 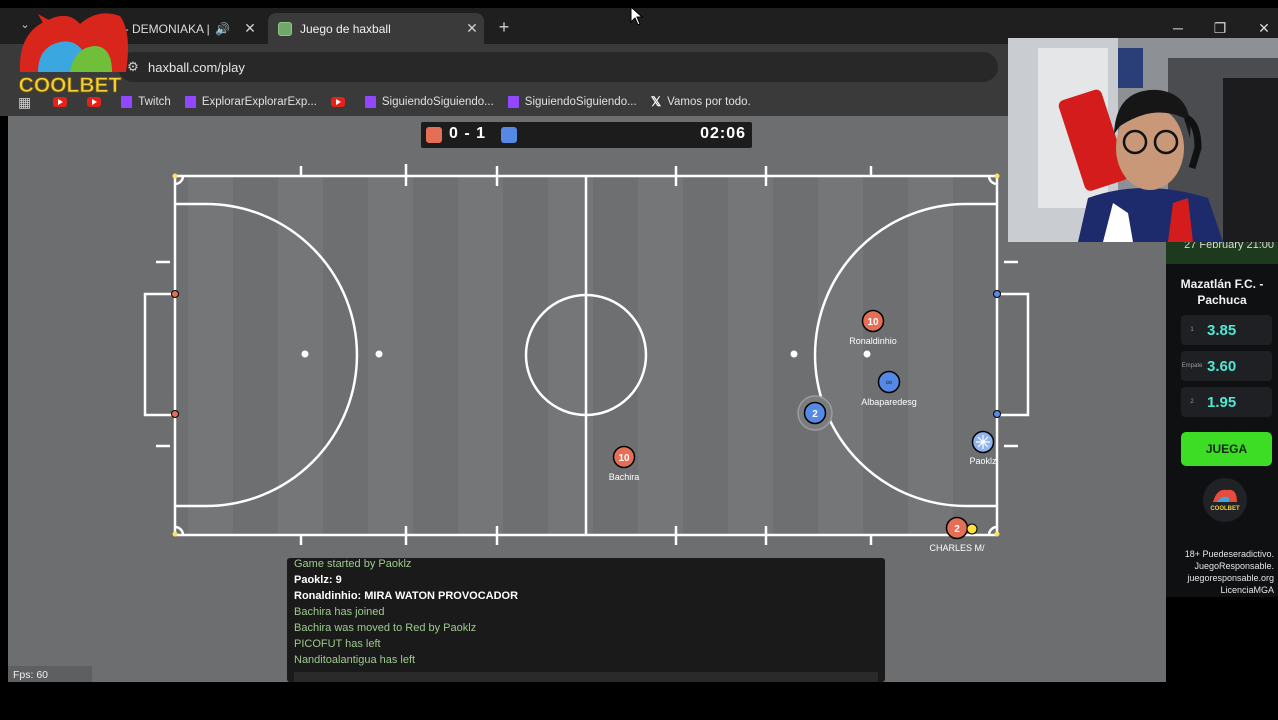 I want to click on player-avatar-icon, so click(x=983, y=442).